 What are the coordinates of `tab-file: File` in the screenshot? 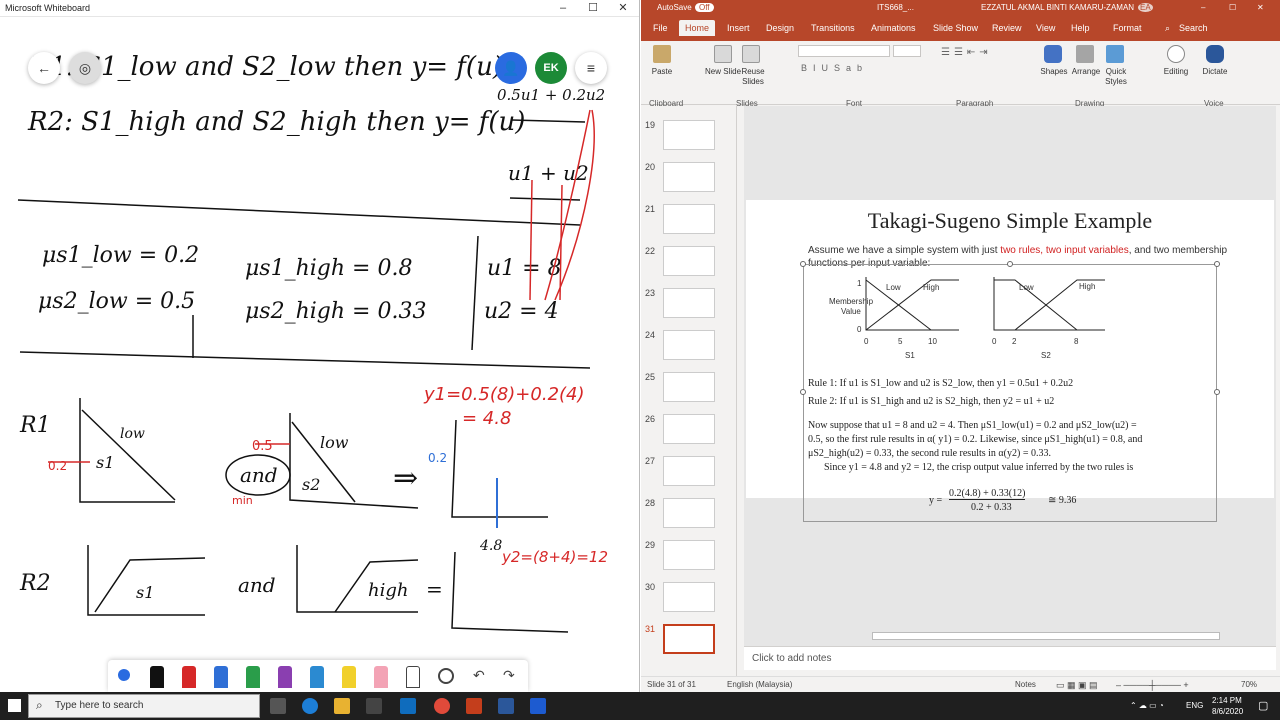 It's located at (660, 28).